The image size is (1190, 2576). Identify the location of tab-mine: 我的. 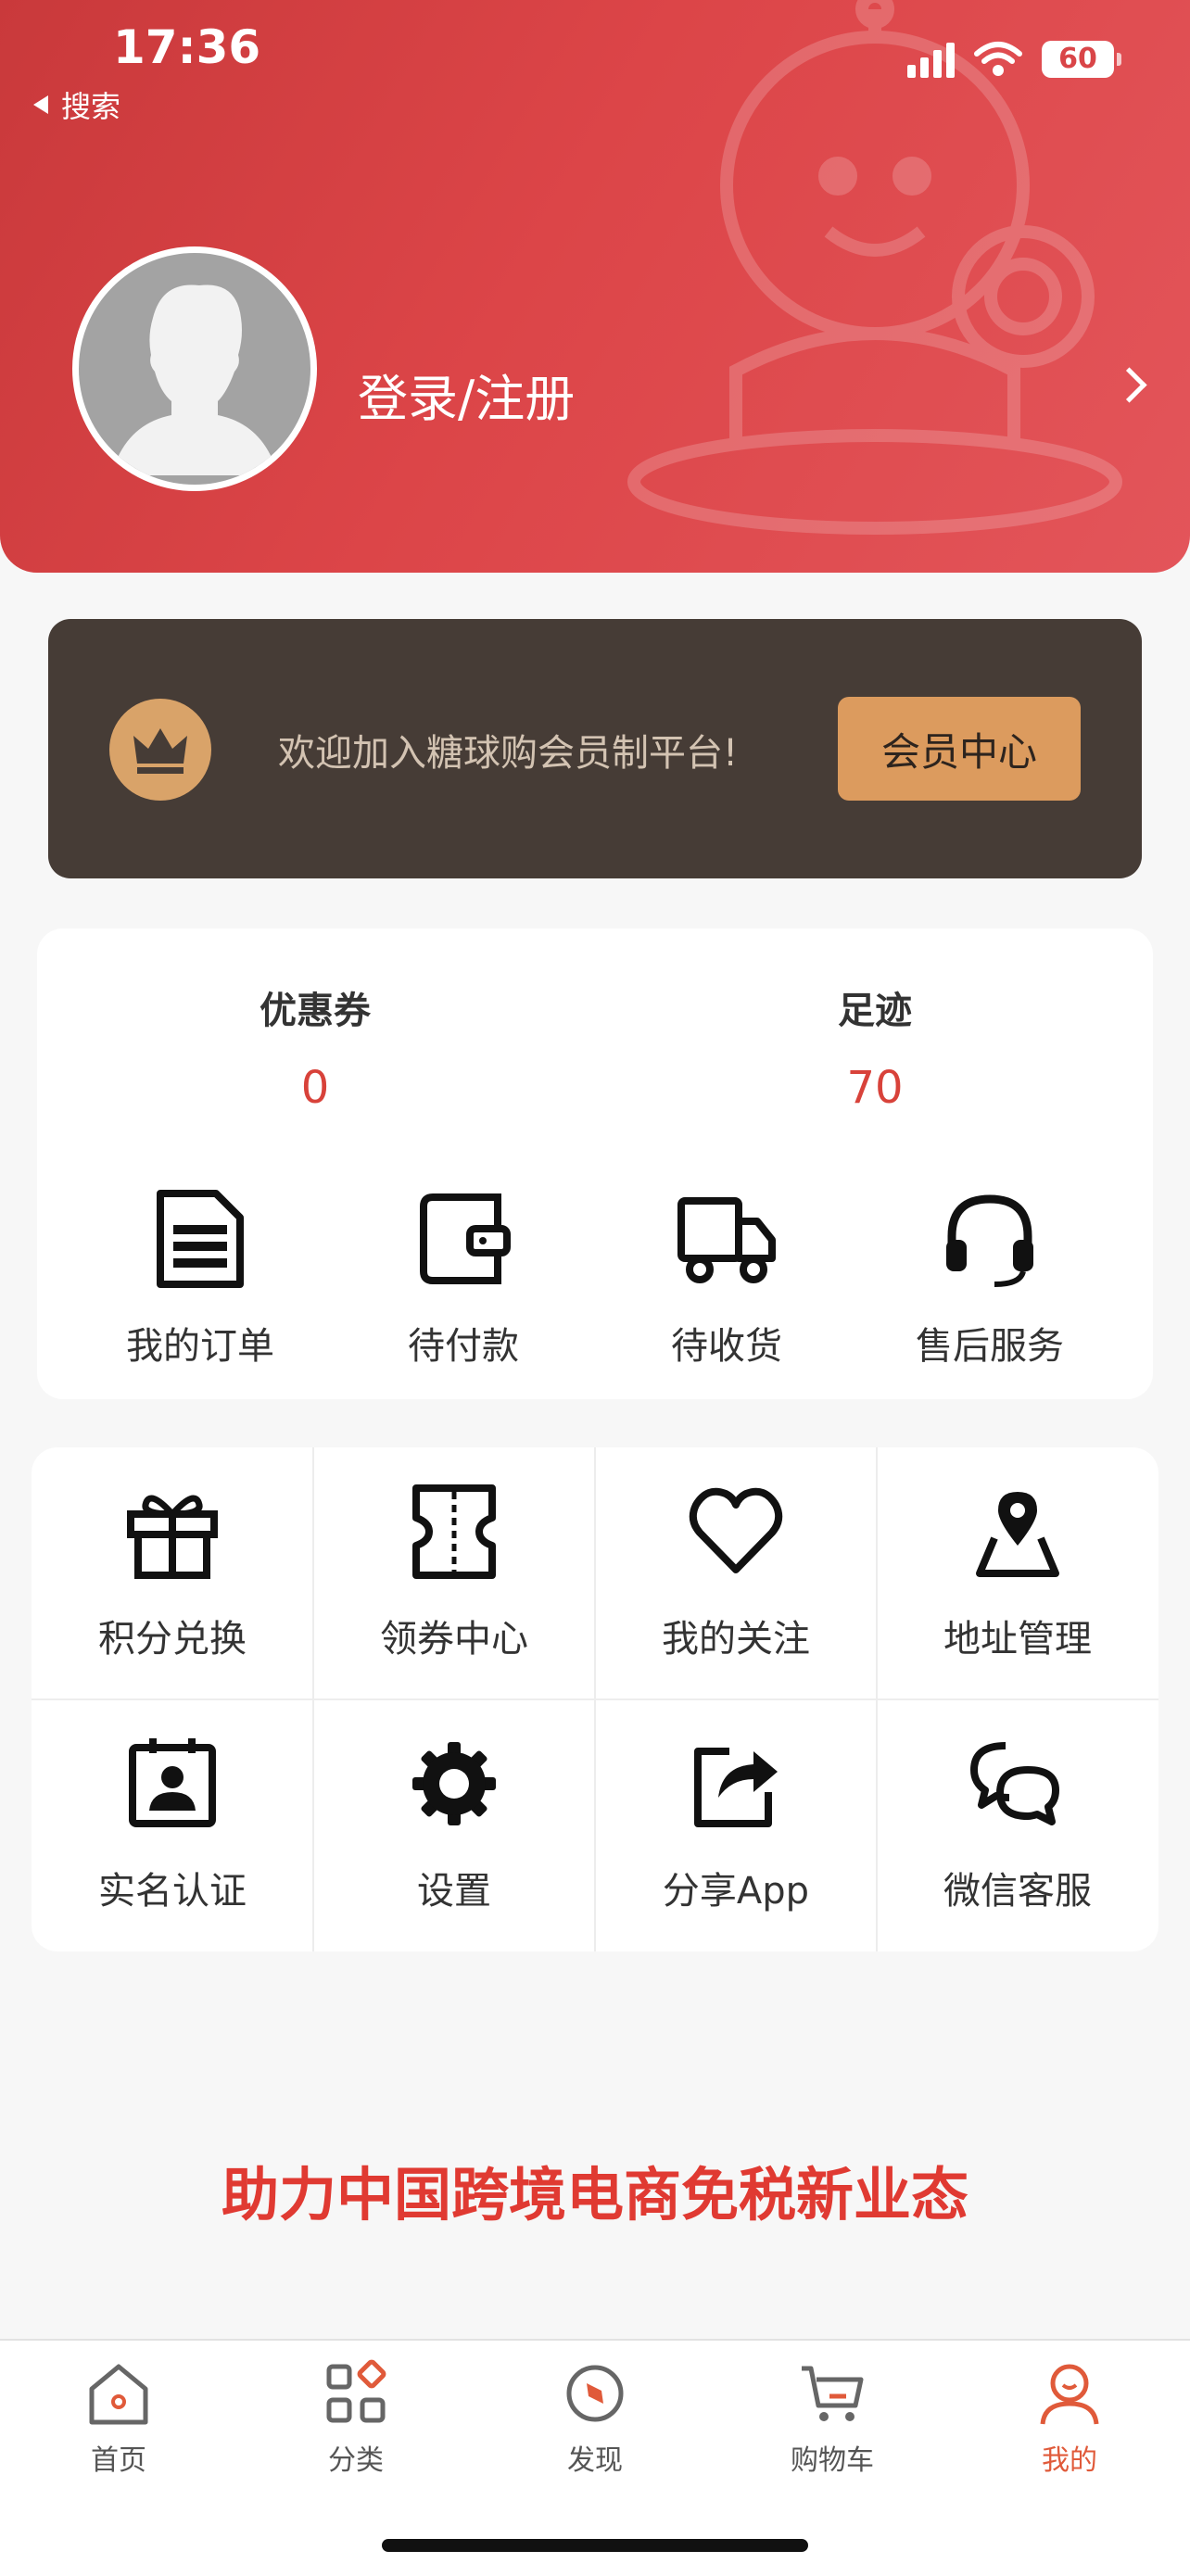
(1069, 2418).